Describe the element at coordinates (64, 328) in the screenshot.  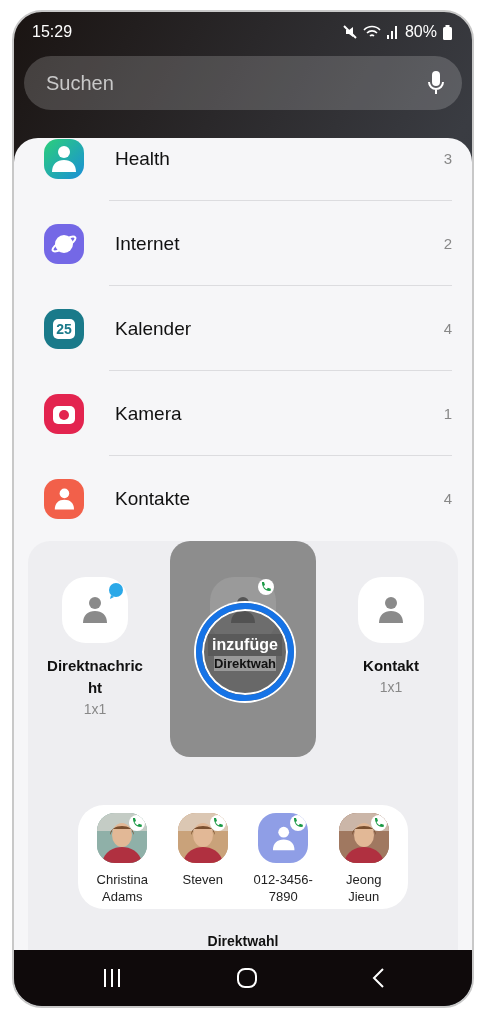
I see `calendar-icon: 25` at that location.